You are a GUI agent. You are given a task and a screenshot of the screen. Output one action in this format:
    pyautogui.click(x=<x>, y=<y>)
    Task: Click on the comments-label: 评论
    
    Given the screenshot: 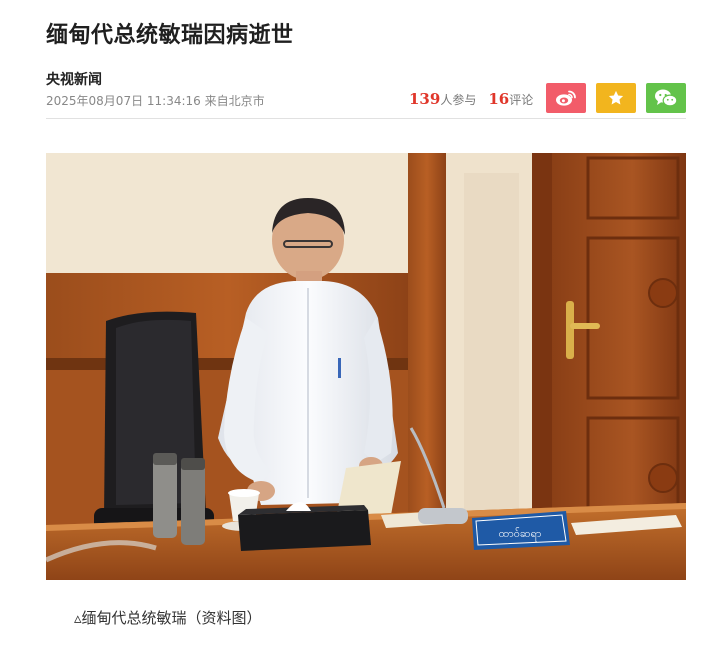 What is the action you would take?
    pyautogui.click(x=521, y=99)
    